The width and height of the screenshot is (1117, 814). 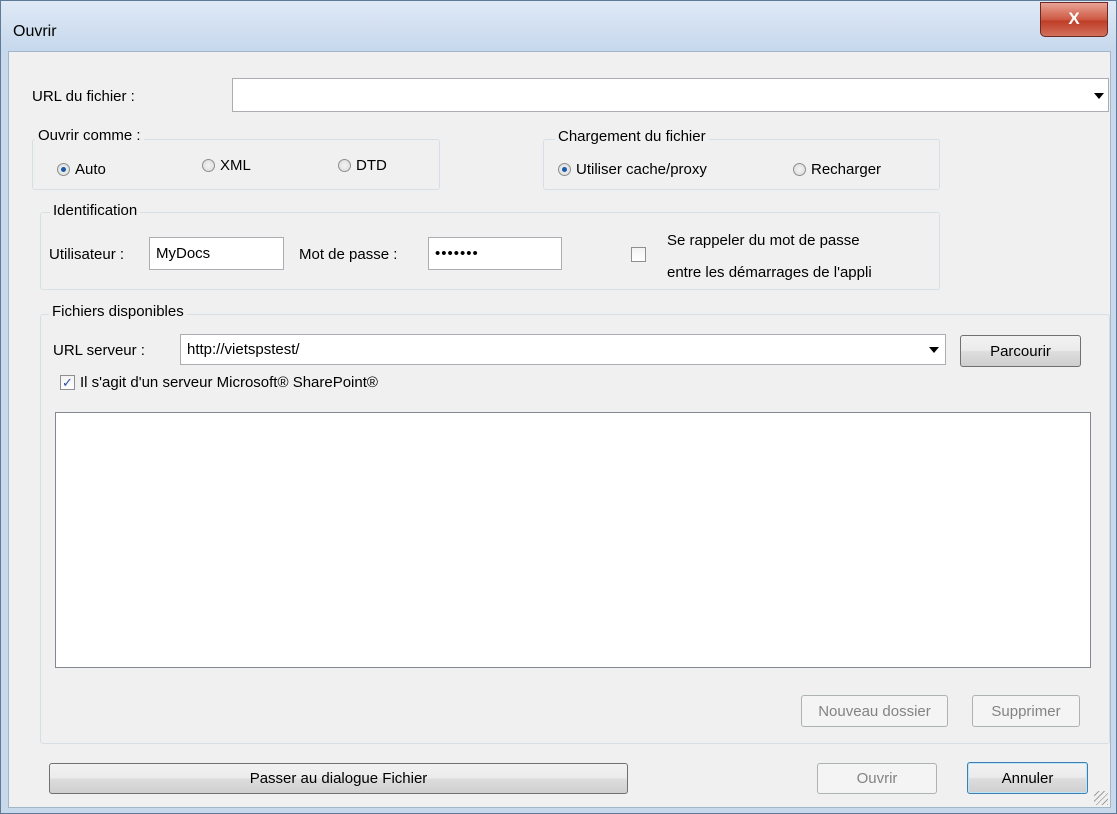 What do you see at coordinates (216, 253) in the screenshot?
I see `user-input: MyDocs` at bounding box center [216, 253].